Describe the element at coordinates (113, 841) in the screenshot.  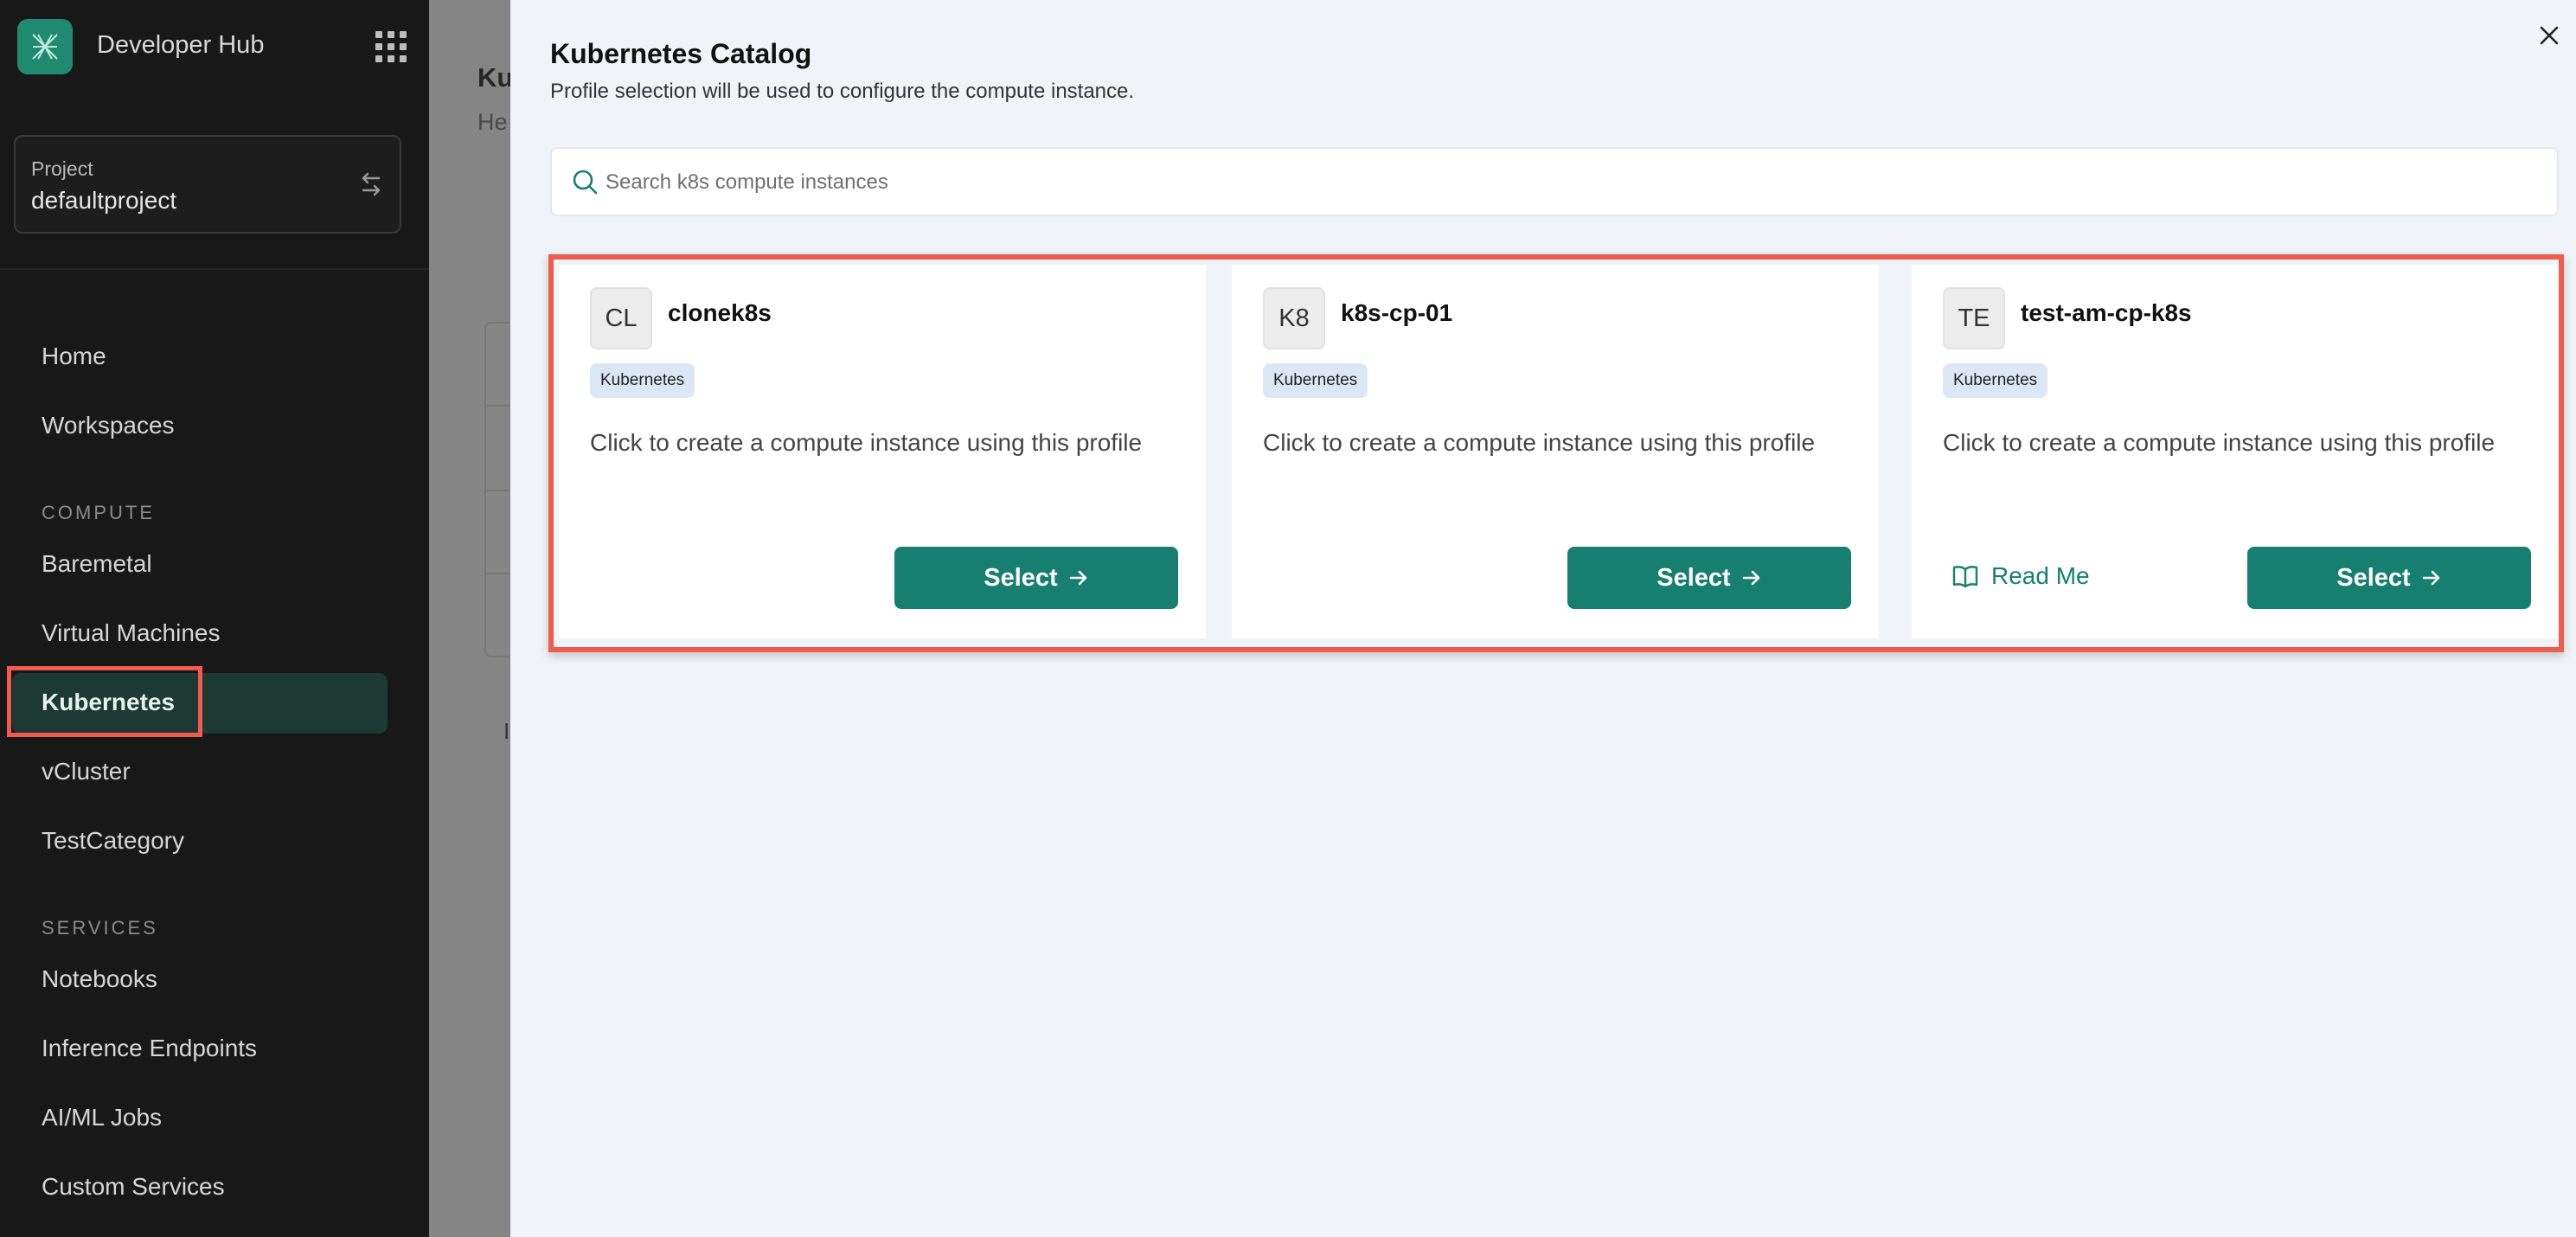
I see `sidebar-item-testcategory: TestCategory` at that location.